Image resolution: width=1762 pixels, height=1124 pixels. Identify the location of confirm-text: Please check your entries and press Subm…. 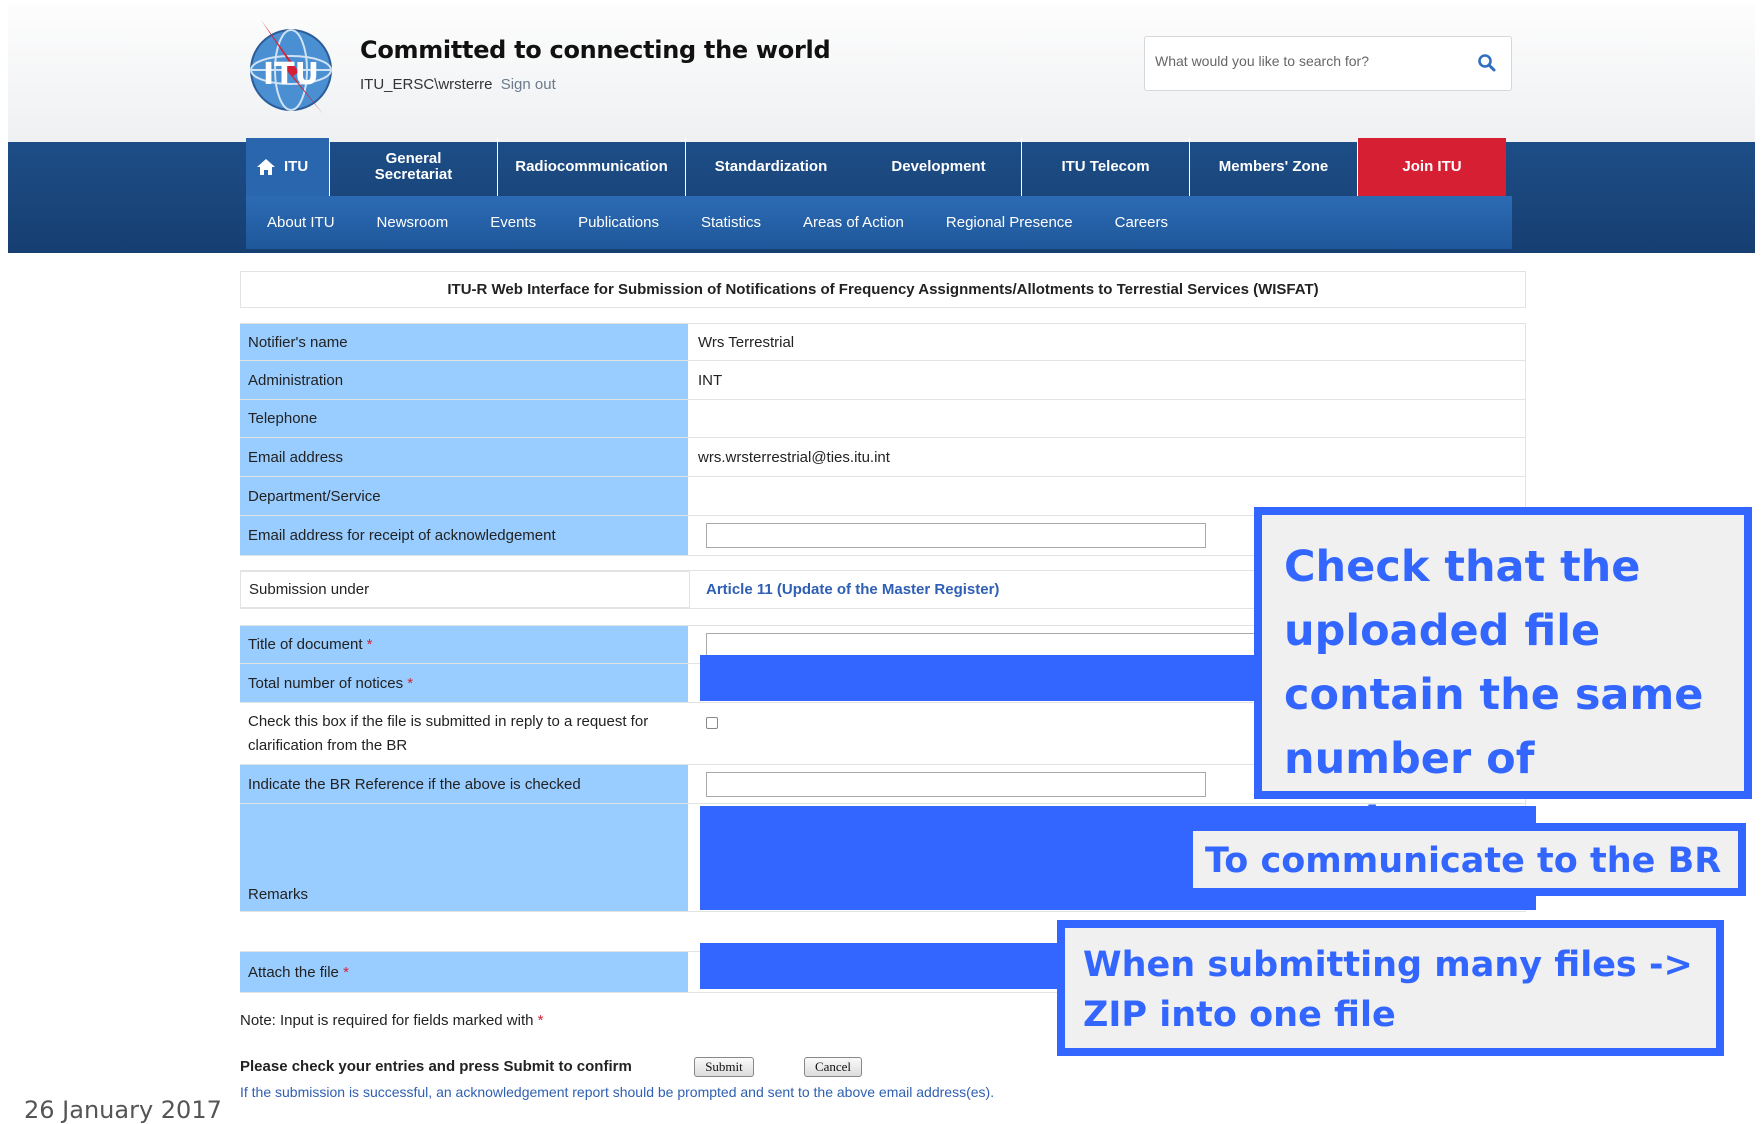
(436, 1066).